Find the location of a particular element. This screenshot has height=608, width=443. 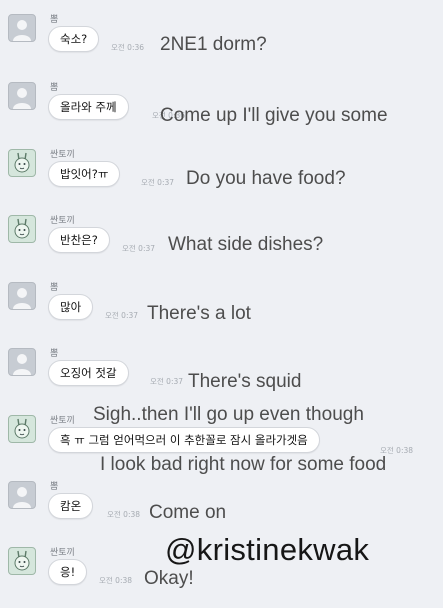

message-bubble: 캄온 is located at coordinates (71, 506).